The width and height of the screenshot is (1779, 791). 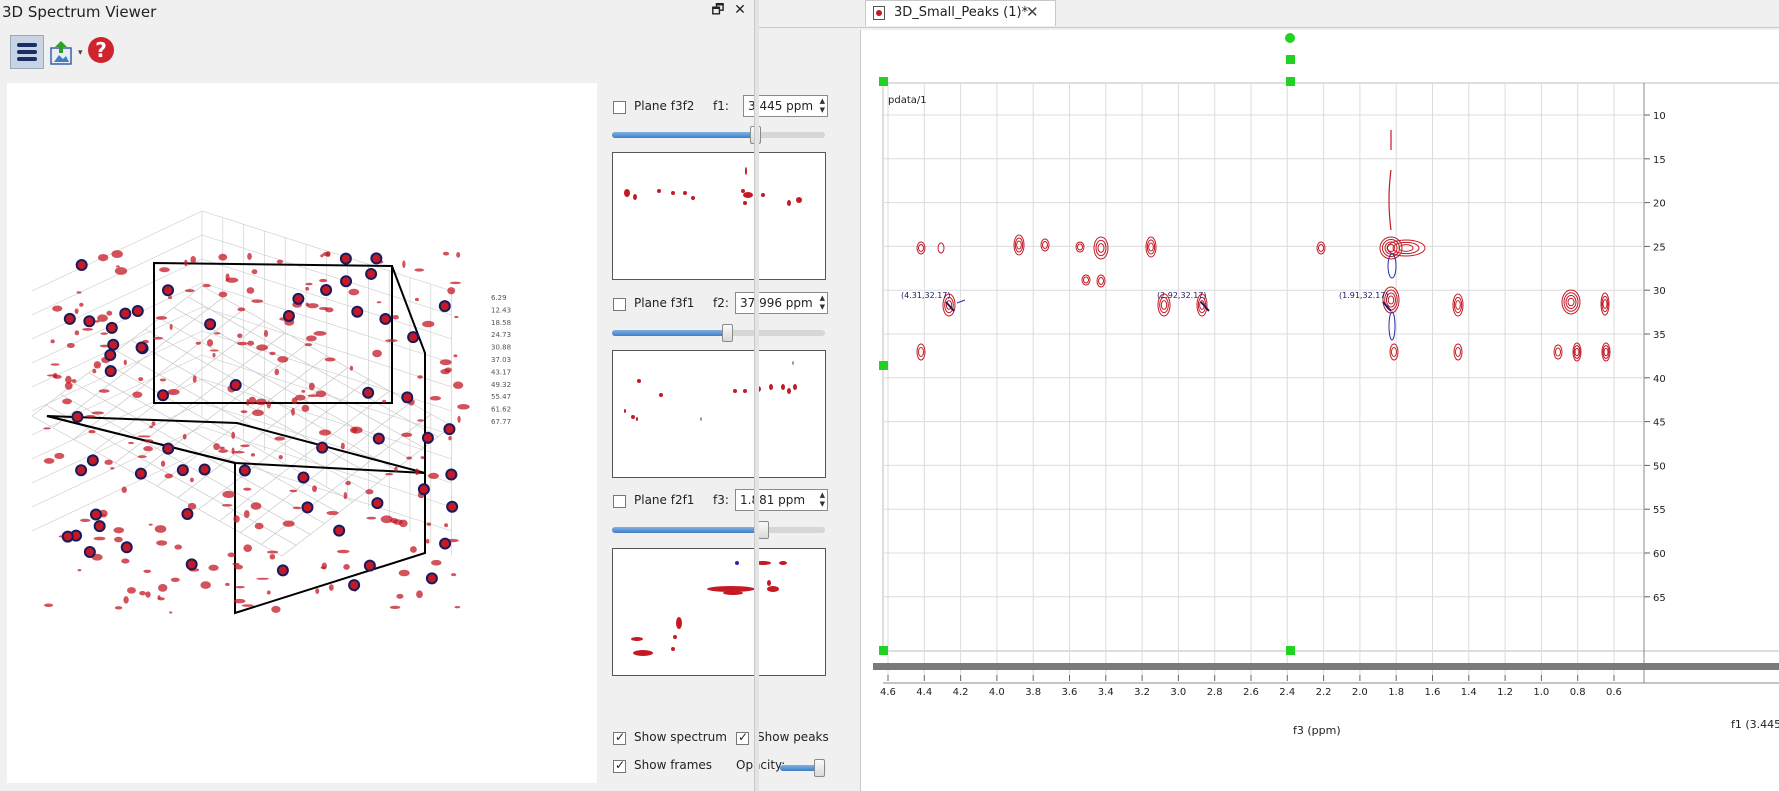 I want to click on export-image-icon, so click(x=61, y=53).